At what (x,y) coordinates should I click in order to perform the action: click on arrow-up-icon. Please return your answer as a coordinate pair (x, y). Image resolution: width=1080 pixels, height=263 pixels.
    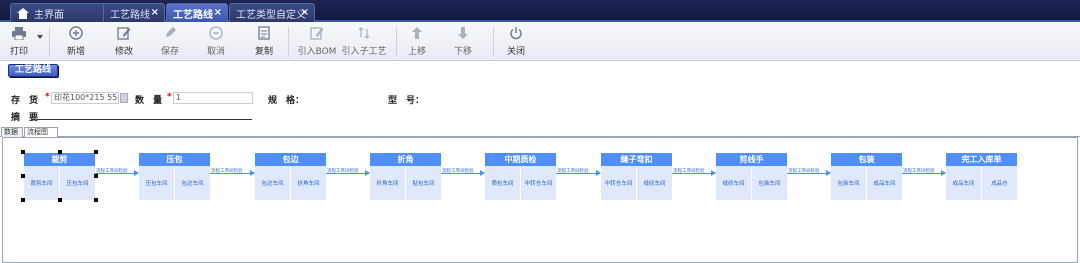
    Looking at the image, I should click on (417, 33).